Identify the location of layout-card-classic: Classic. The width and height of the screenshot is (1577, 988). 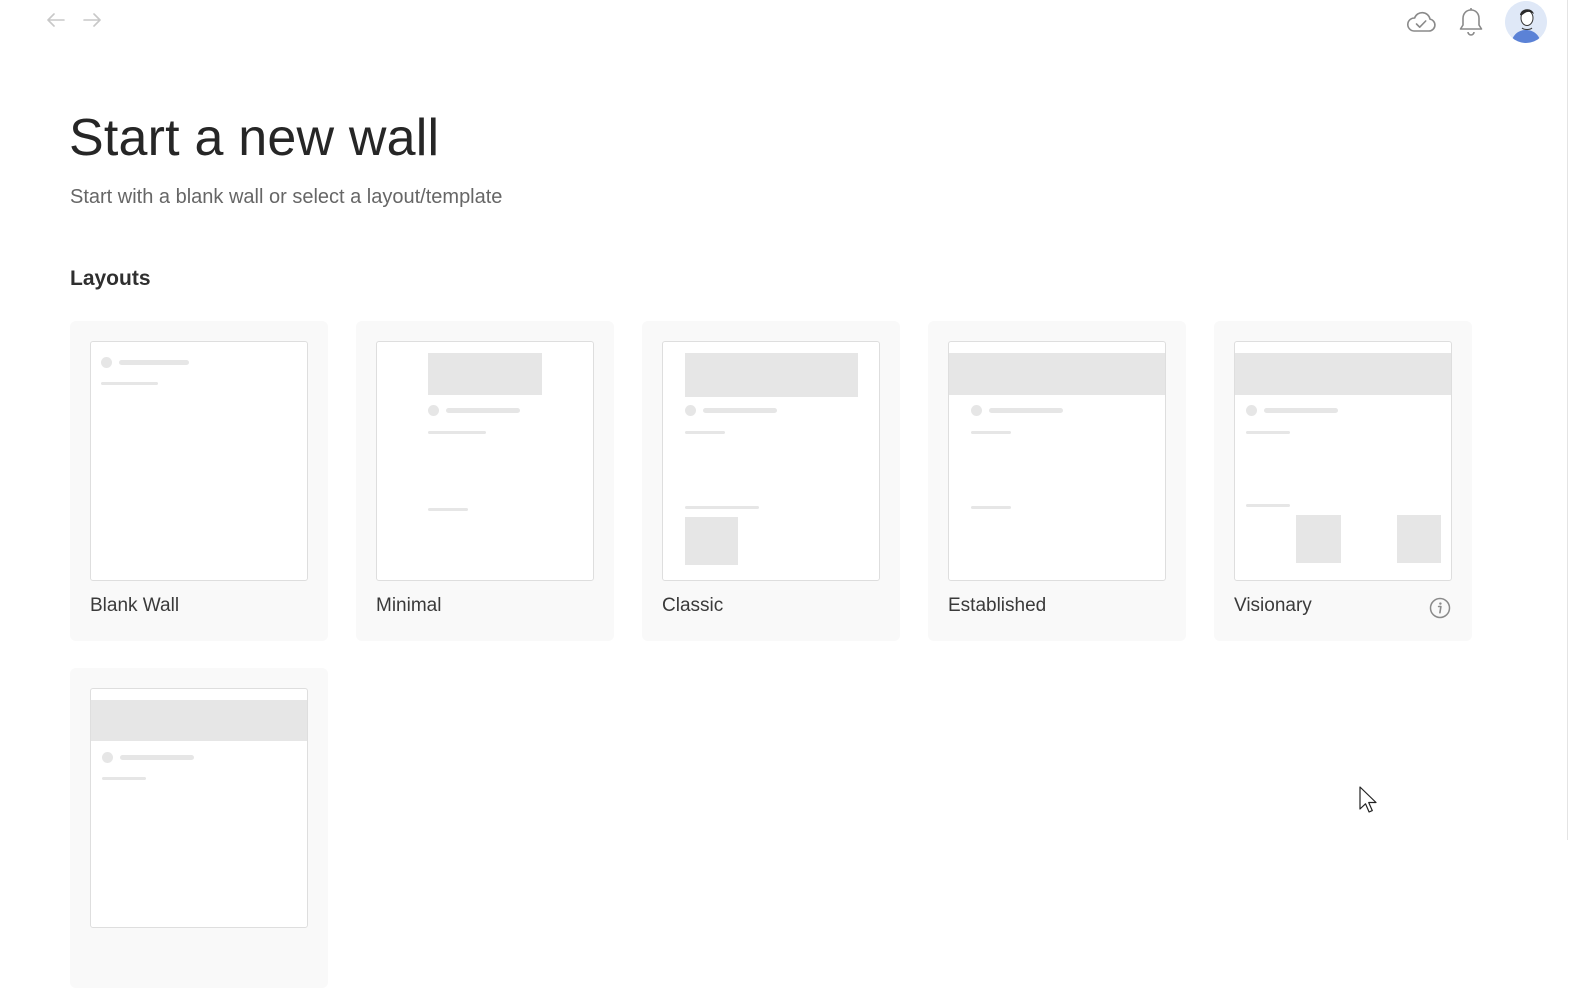
(771, 481).